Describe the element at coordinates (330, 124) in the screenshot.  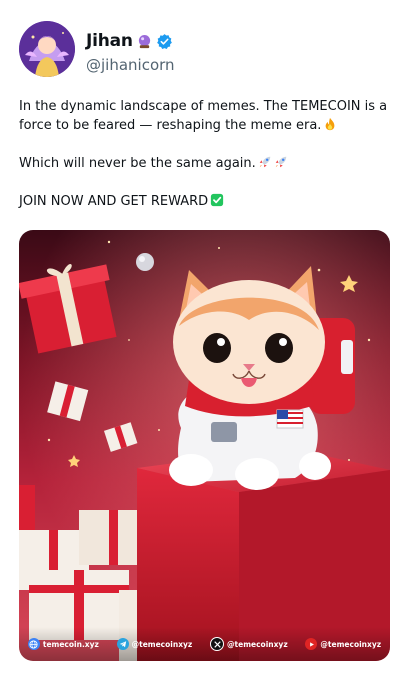
I see `fire-icon` at that location.